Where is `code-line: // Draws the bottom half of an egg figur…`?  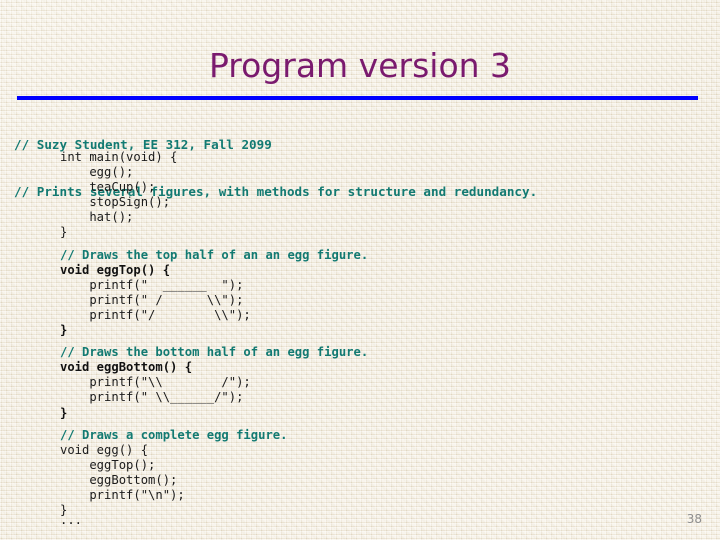 code-line: // Draws the bottom half of an egg figur… is located at coordinates (214, 352).